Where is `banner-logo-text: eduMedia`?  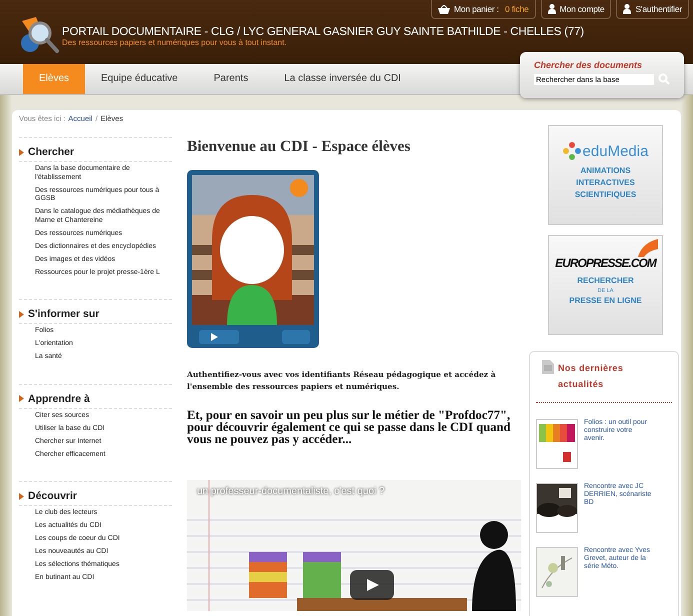 banner-logo-text: eduMedia is located at coordinates (615, 151).